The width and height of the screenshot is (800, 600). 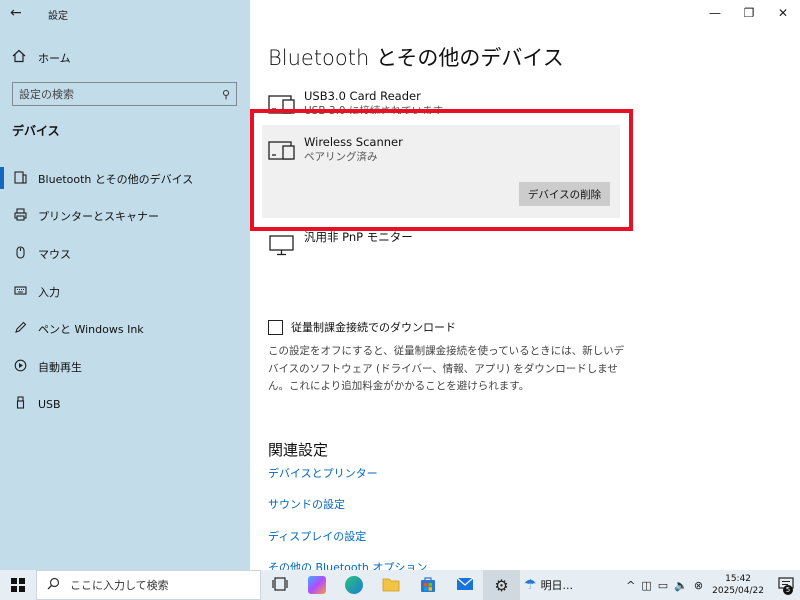 I want to click on home-label: ホーム, so click(x=54, y=58).